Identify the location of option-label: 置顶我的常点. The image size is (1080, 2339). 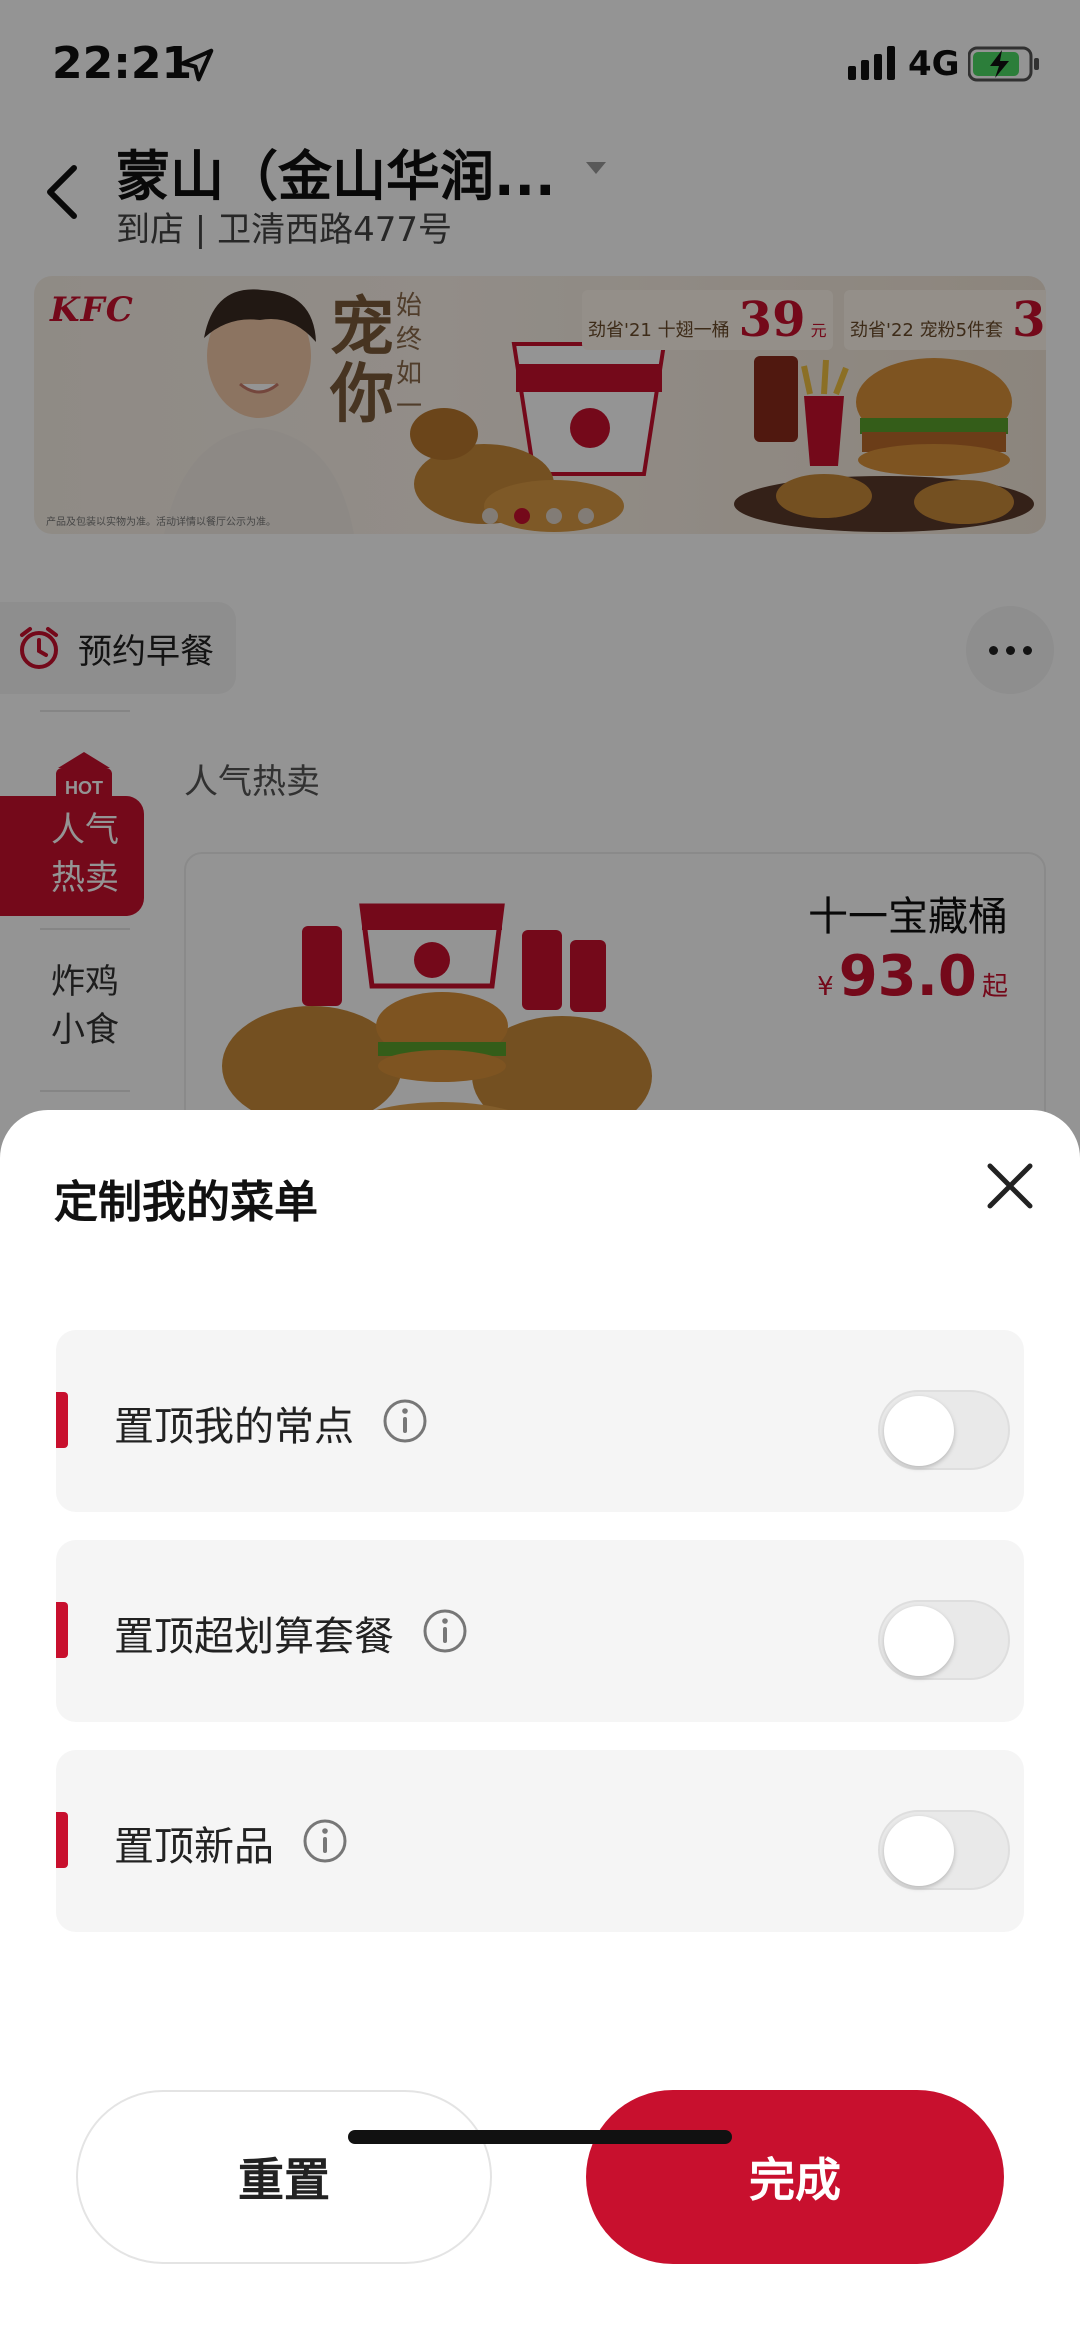
(234, 1427).